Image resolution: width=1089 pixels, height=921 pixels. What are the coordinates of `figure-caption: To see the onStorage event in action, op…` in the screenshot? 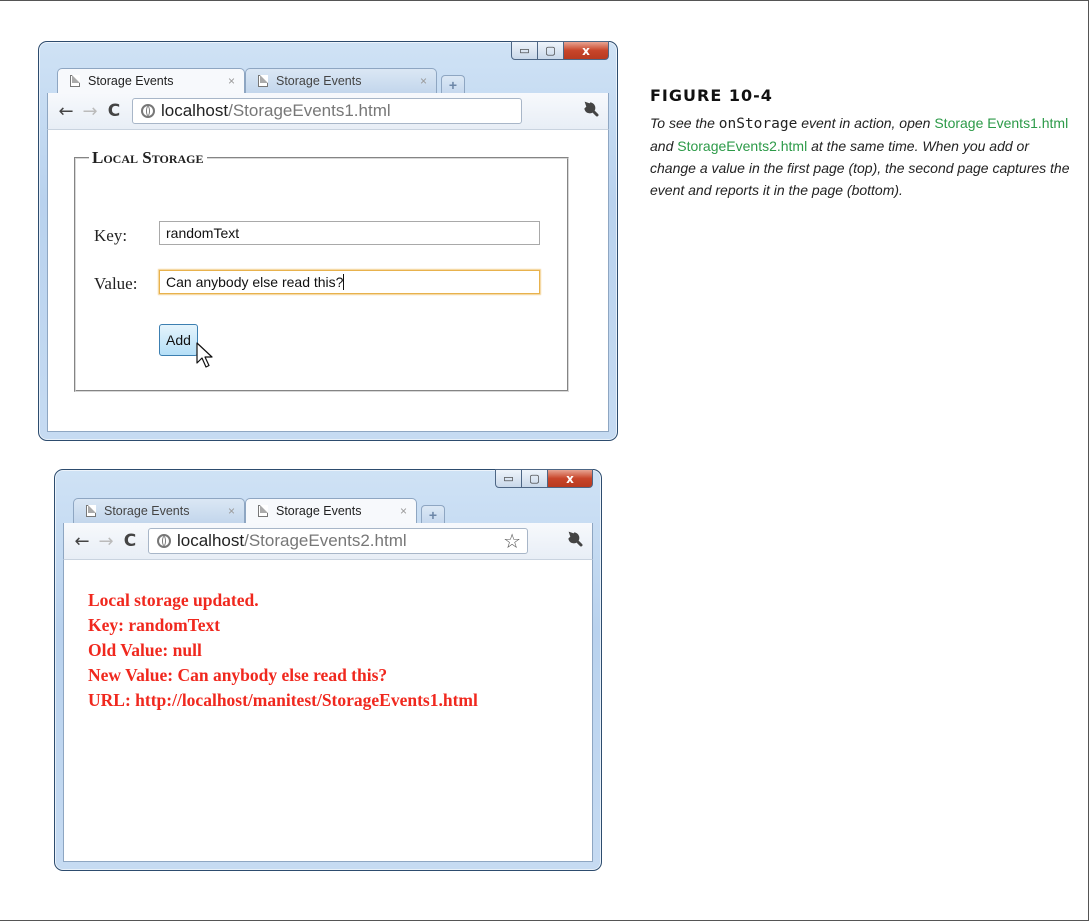 It's located at (860, 156).